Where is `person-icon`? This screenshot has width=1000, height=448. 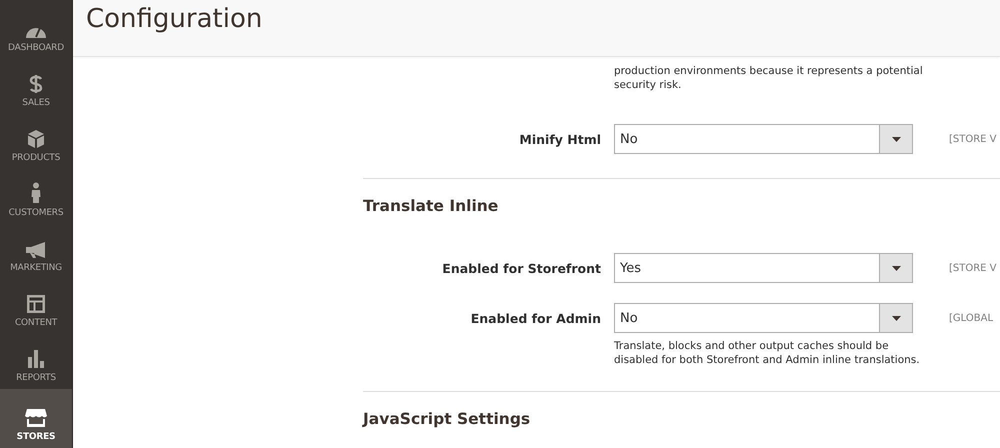 person-icon is located at coordinates (36, 193).